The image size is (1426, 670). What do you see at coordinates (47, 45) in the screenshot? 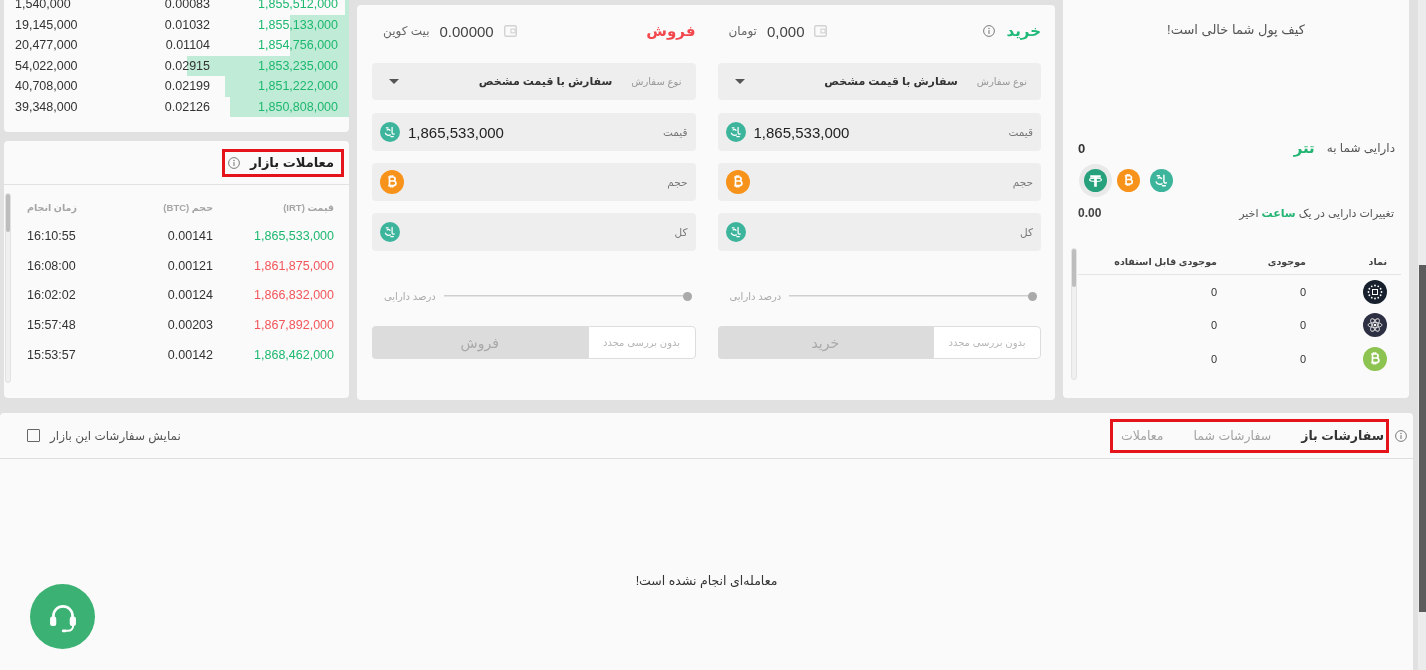
I see `total-cell-text: 20,477,000` at bounding box center [47, 45].